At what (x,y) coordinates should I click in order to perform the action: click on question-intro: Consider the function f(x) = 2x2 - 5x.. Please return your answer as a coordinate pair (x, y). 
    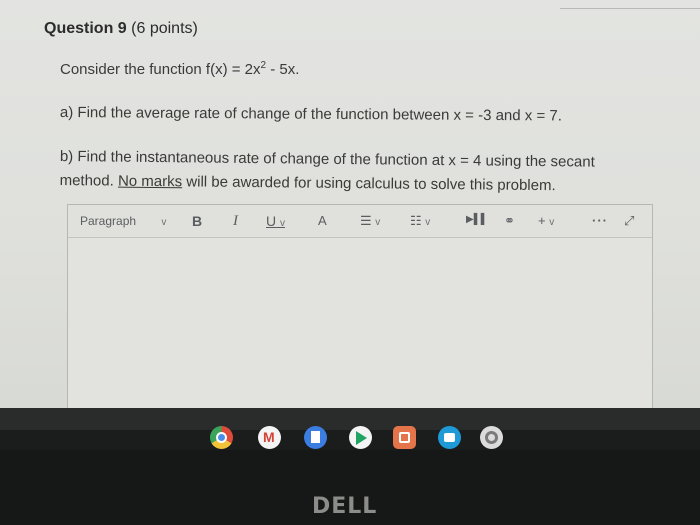
    Looking at the image, I should click on (179, 69).